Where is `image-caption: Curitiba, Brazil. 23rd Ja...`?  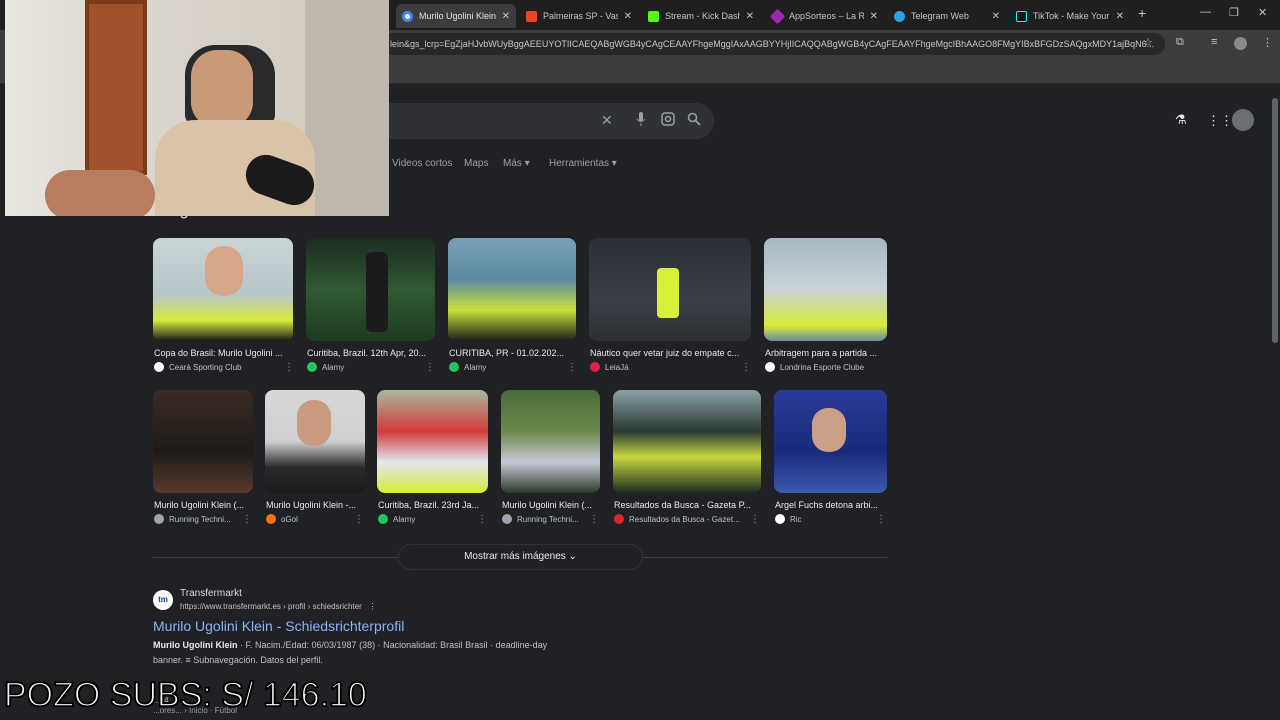
image-caption: Curitiba, Brazil. 23rd Ja... is located at coordinates (433, 505).